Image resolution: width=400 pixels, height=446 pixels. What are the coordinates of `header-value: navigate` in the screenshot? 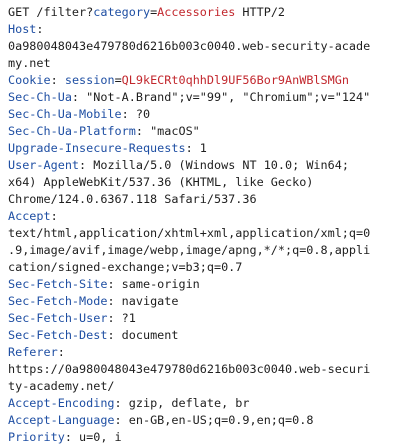 It's located at (150, 301).